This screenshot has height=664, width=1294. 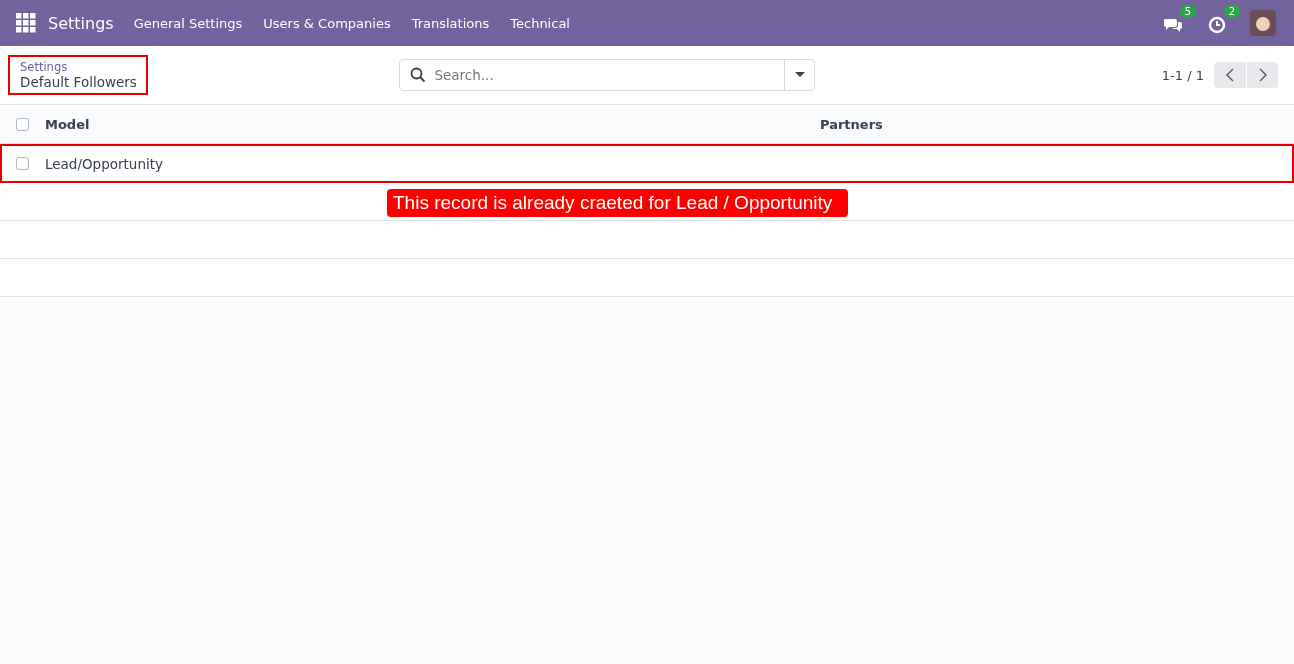 What do you see at coordinates (618, 203) in the screenshot?
I see `annotation-callout: This record is already craeted for Lead / Opportunity` at bounding box center [618, 203].